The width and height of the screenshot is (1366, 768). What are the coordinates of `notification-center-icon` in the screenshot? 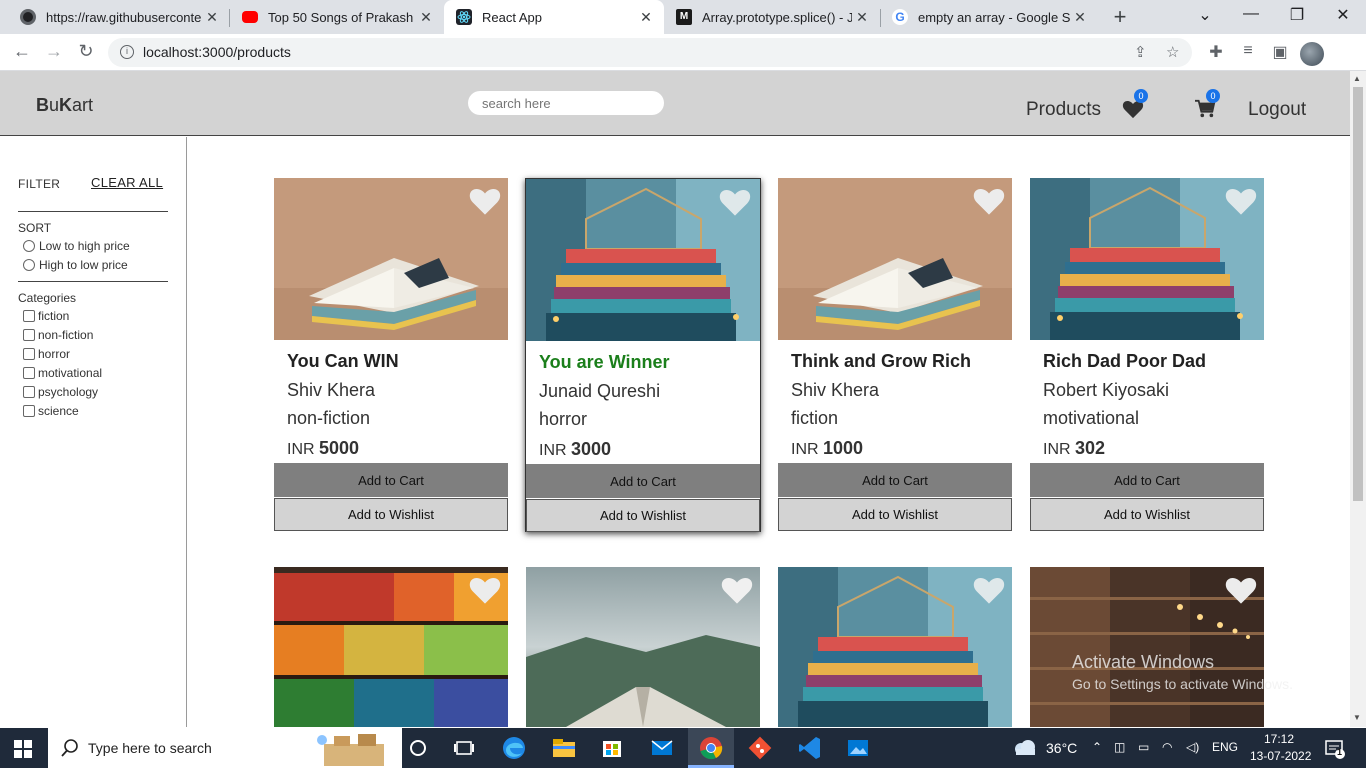 It's located at (1335, 749).